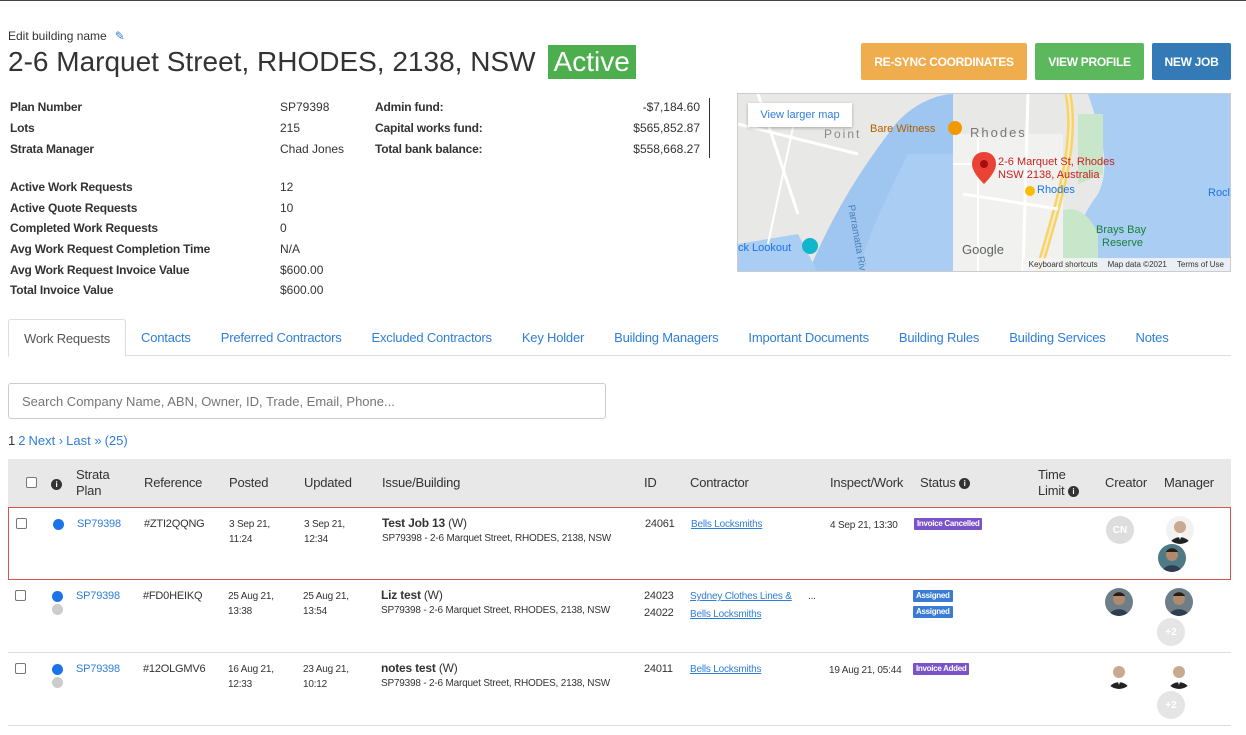  Describe the element at coordinates (305, 107) in the screenshot. I see `plan-number-value: SP79398` at that location.